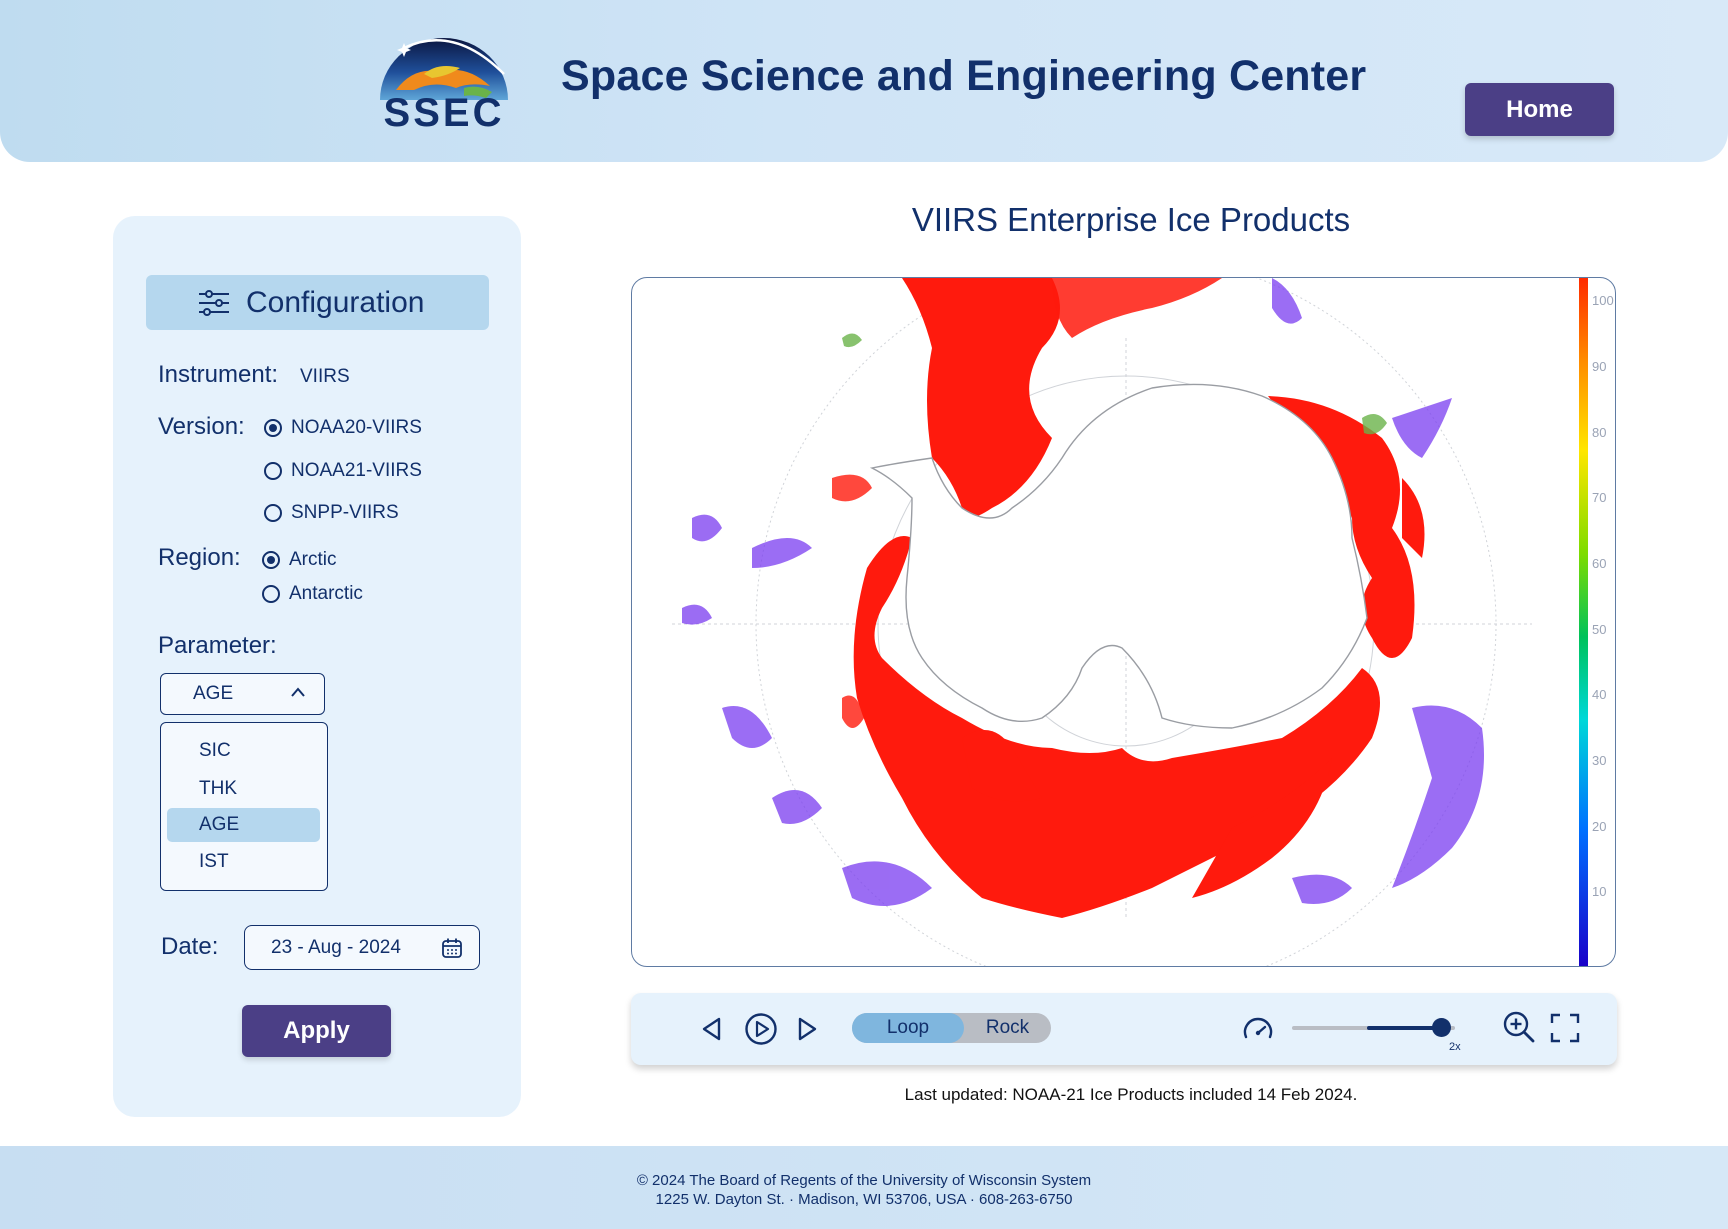 This screenshot has width=1728, height=1229. I want to click on loop-rock-toggle: Loop Rock, so click(951, 1028).